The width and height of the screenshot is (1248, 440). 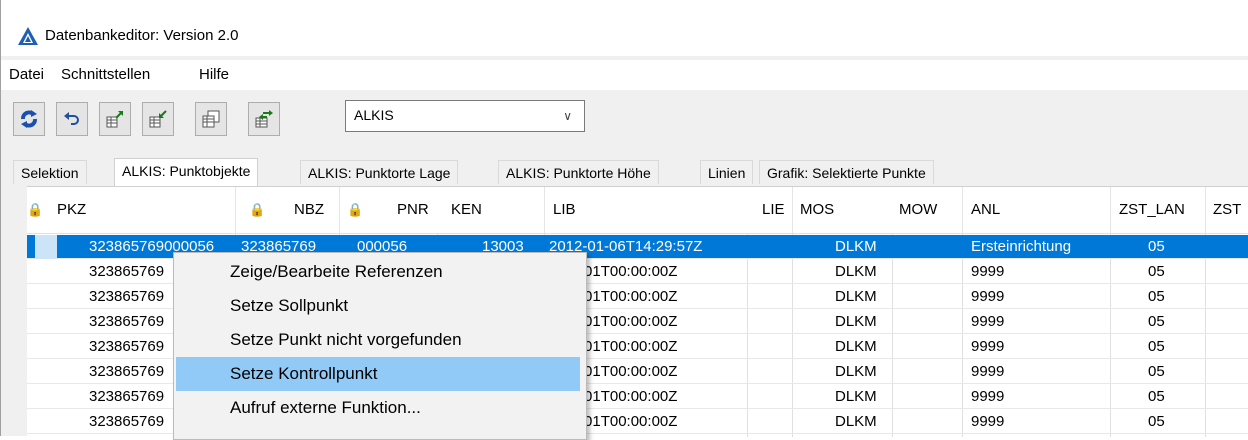 What do you see at coordinates (309, 209) in the screenshot?
I see `column-header-nbz: NBZ` at bounding box center [309, 209].